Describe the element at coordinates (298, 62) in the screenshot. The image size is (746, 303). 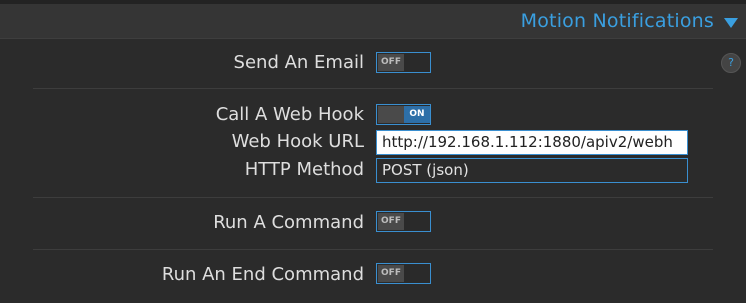
I see `send-email-label: Send An Email` at that location.